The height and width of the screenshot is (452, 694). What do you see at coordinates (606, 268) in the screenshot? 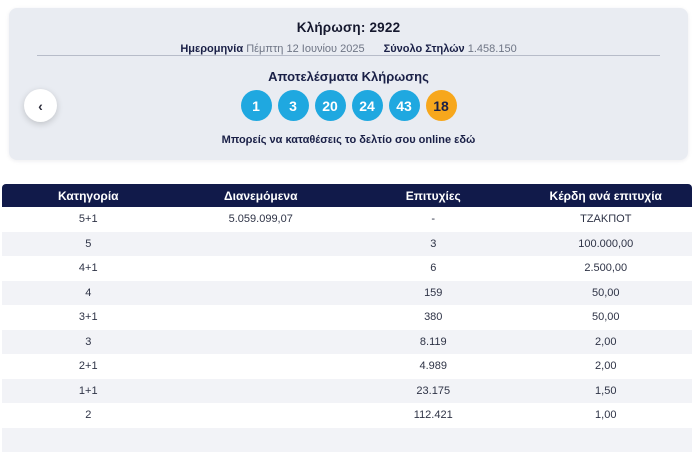
I see `table-cell: 2.500,00` at bounding box center [606, 268].